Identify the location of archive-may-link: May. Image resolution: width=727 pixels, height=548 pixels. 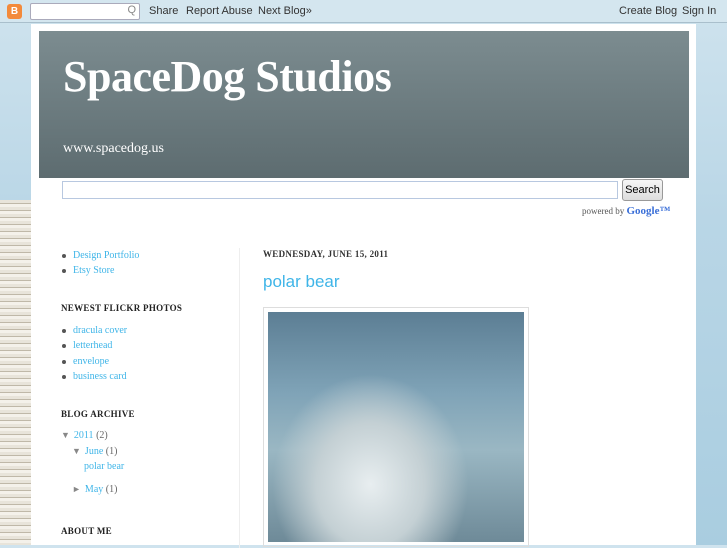
(94, 489).